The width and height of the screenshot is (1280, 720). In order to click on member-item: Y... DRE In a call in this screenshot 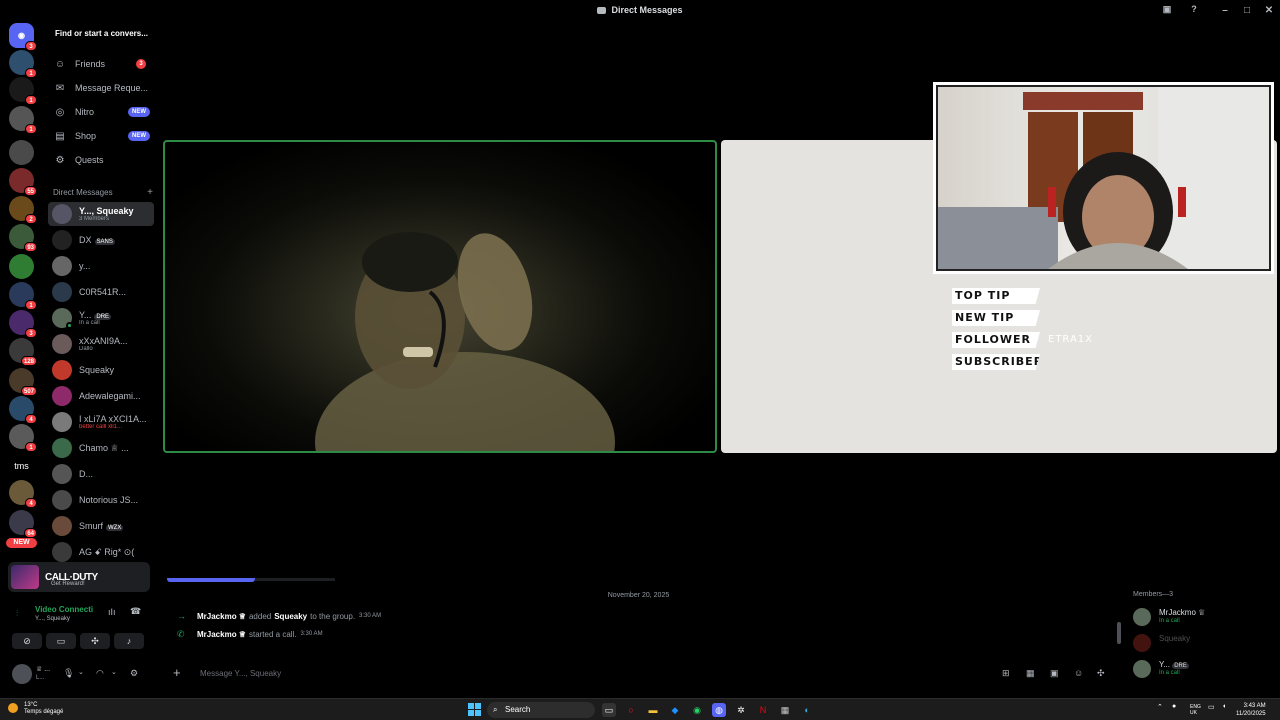, I will do `click(1203, 669)`.